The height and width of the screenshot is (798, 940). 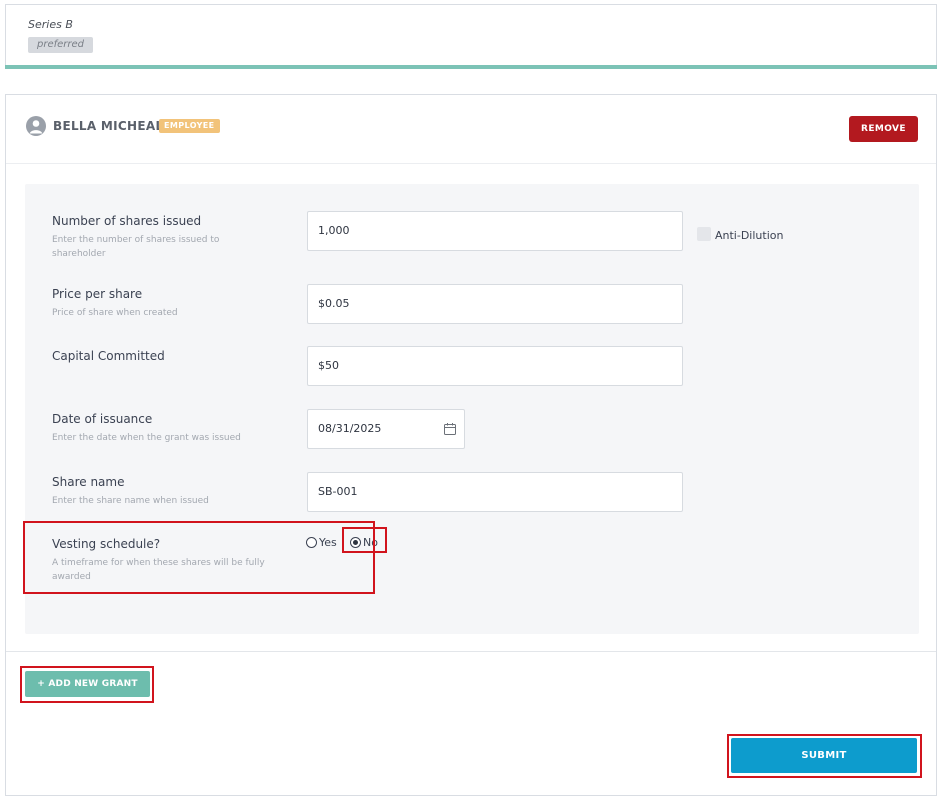 What do you see at coordinates (350, 428) in the screenshot?
I see `date-value: 08/31/2025` at bounding box center [350, 428].